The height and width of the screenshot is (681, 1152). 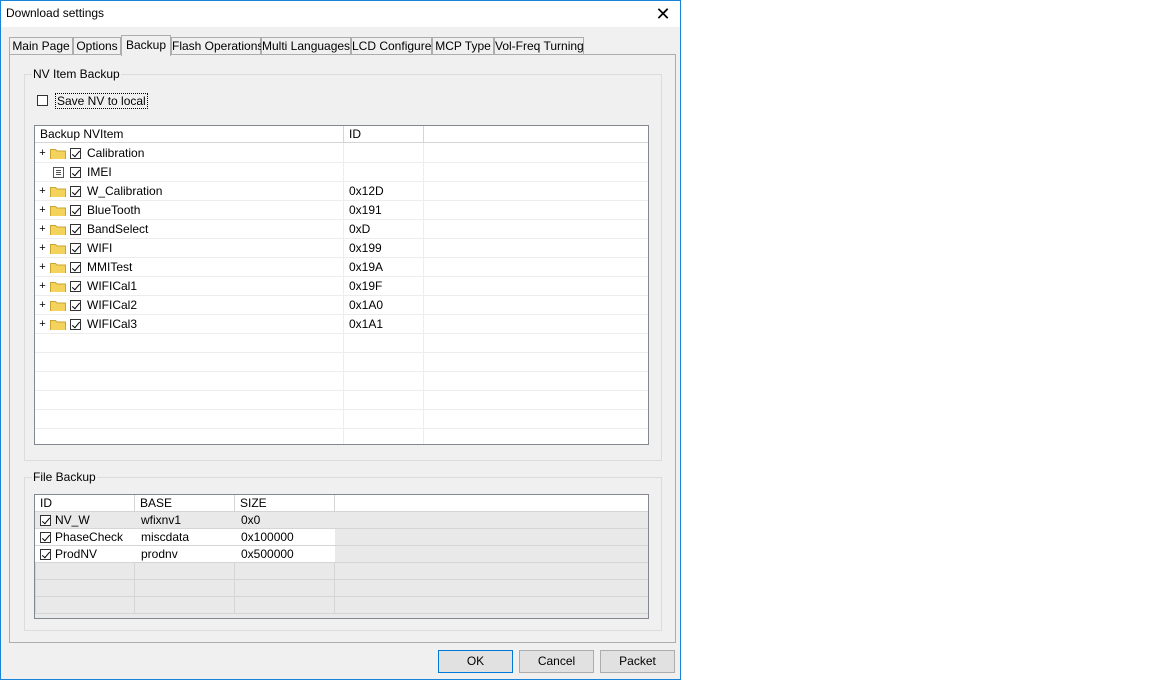 What do you see at coordinates (341, 537) in the screenshot?
I see `file-backup-row: PhaseCheck miscdata 0x100000` at bounding box center [341, 537].